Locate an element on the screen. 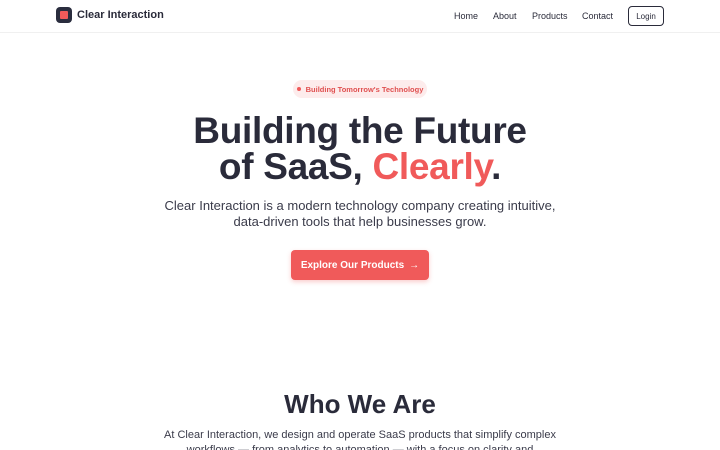 The width and height of the screenshot is (720, 450). nav-link-about: About is located at coordinates (505, 16).